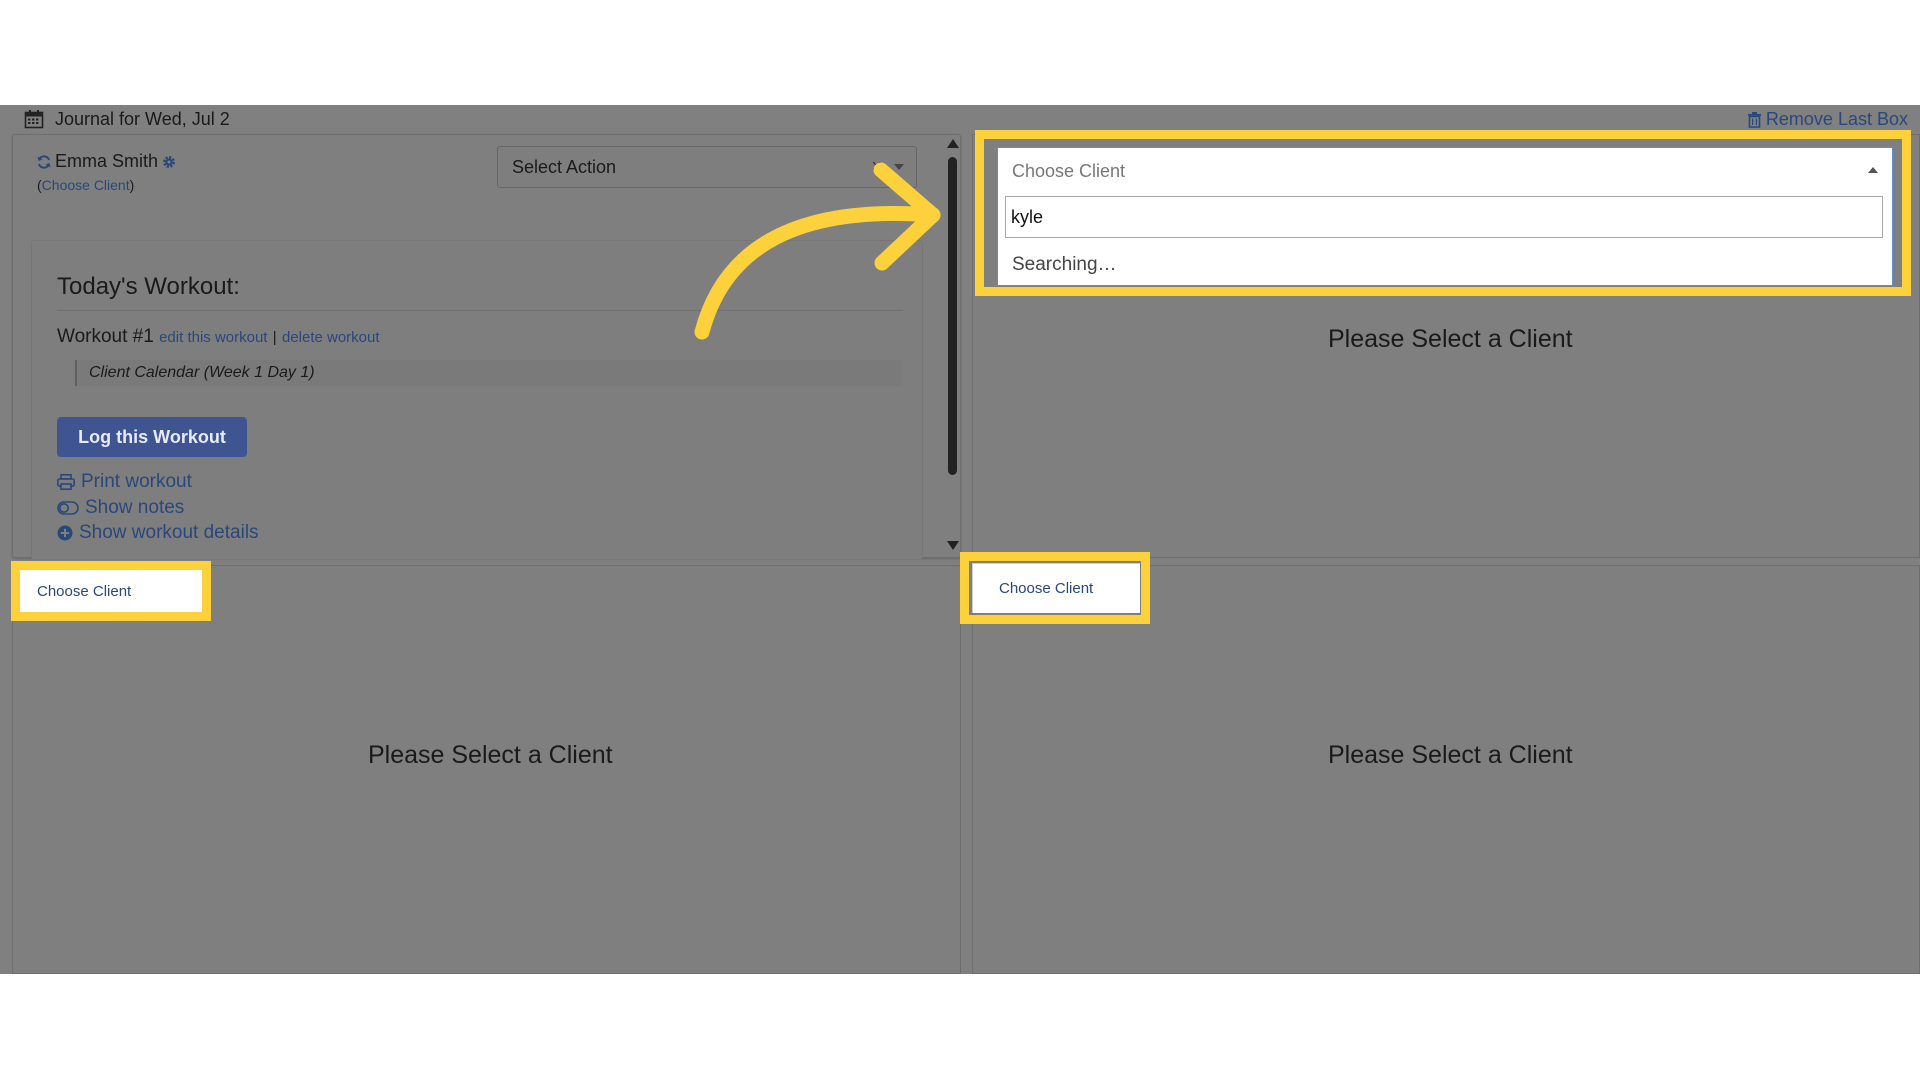 This screenshot has width=1920, height=1080. Describe the element at coordinates (953, 545) in the screenshot. I see `scroll-down-arrow-icon` at that location.